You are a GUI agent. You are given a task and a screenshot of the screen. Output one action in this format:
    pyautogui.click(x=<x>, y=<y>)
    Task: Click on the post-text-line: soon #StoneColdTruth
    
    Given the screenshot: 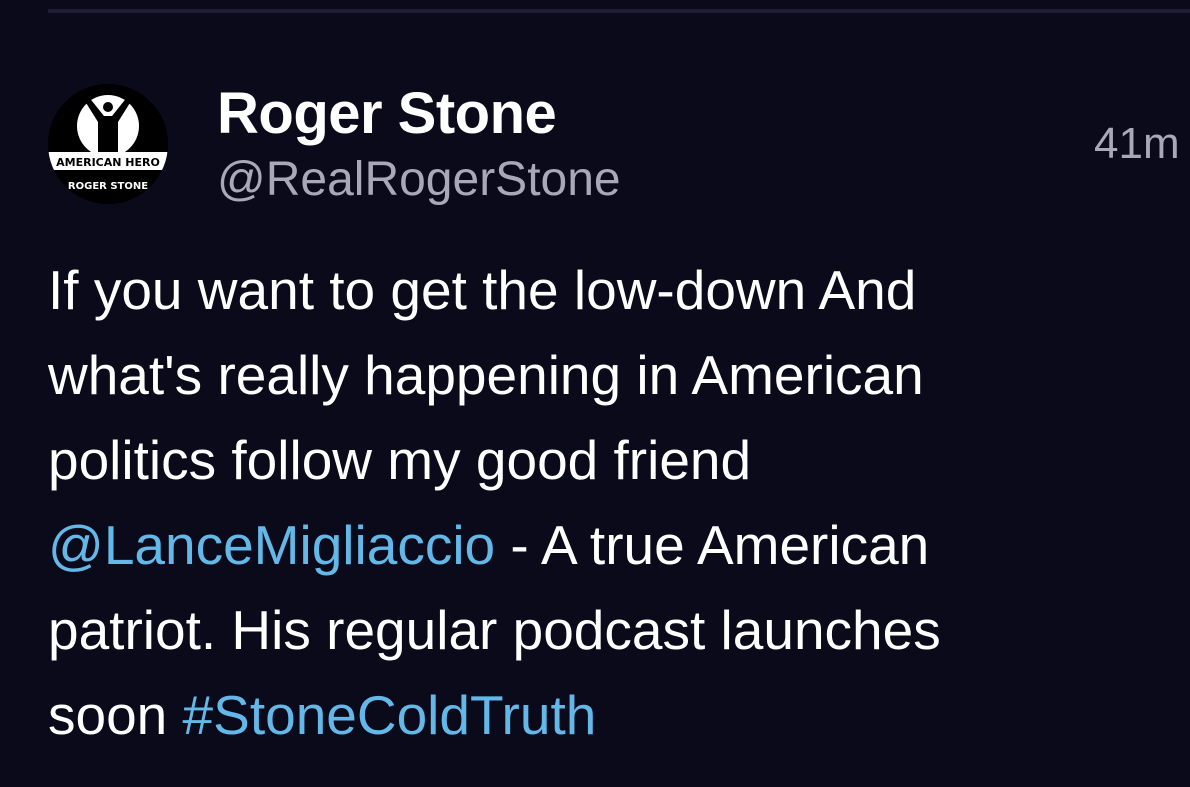 What is the action you would take?
    pyautogui.click(x=613, y=715)
    